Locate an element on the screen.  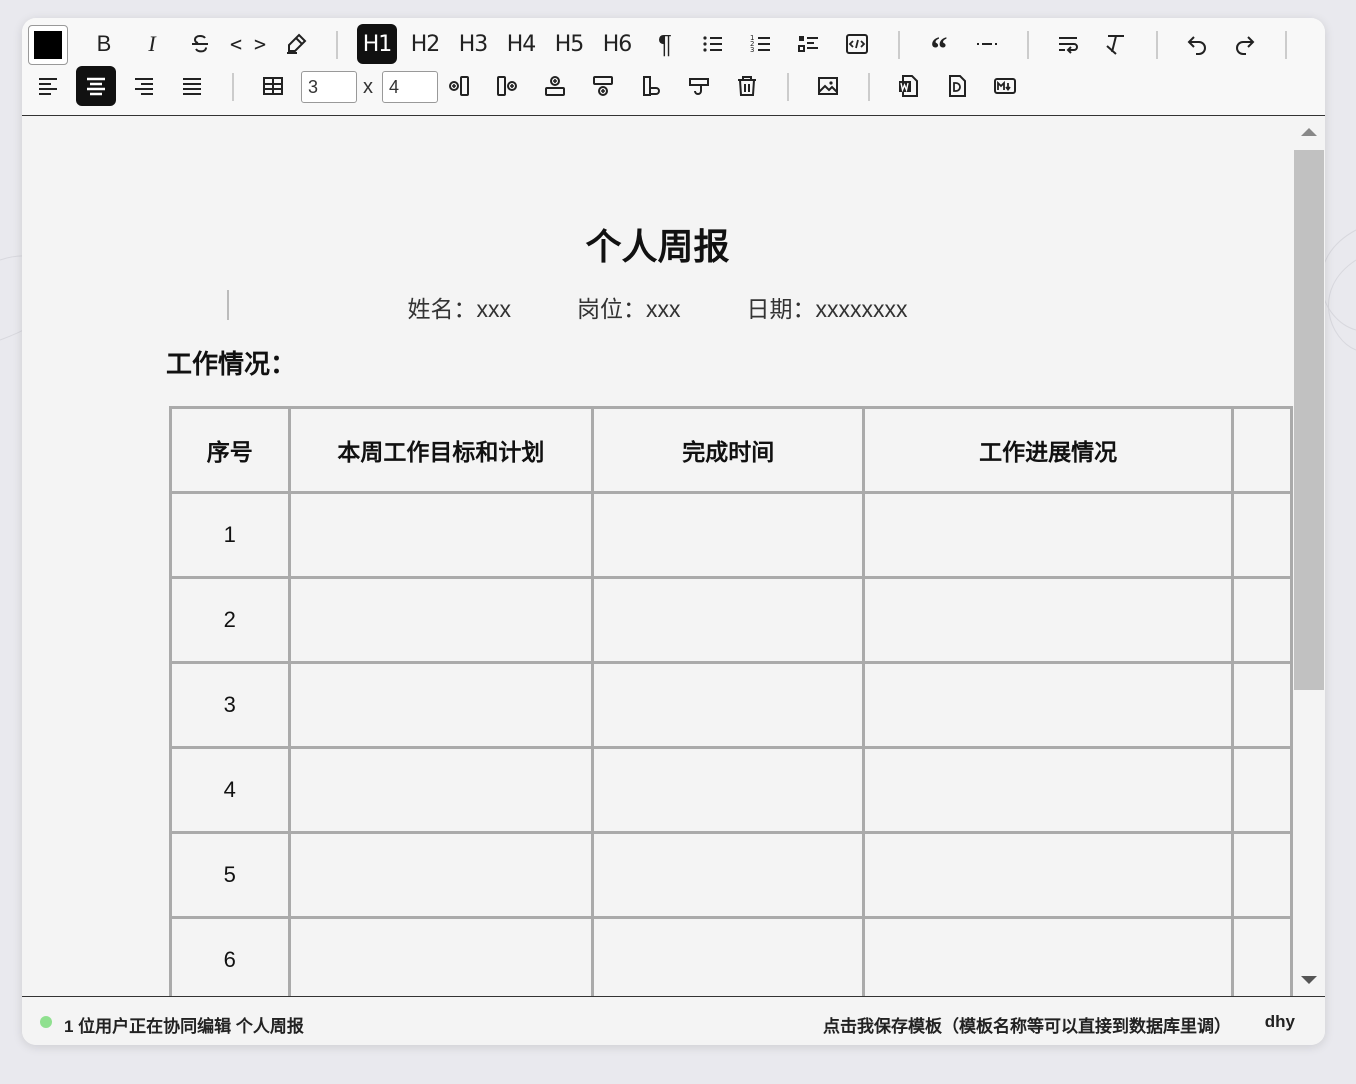
heading-1-button: H1 is located at coordinates (377, 44).